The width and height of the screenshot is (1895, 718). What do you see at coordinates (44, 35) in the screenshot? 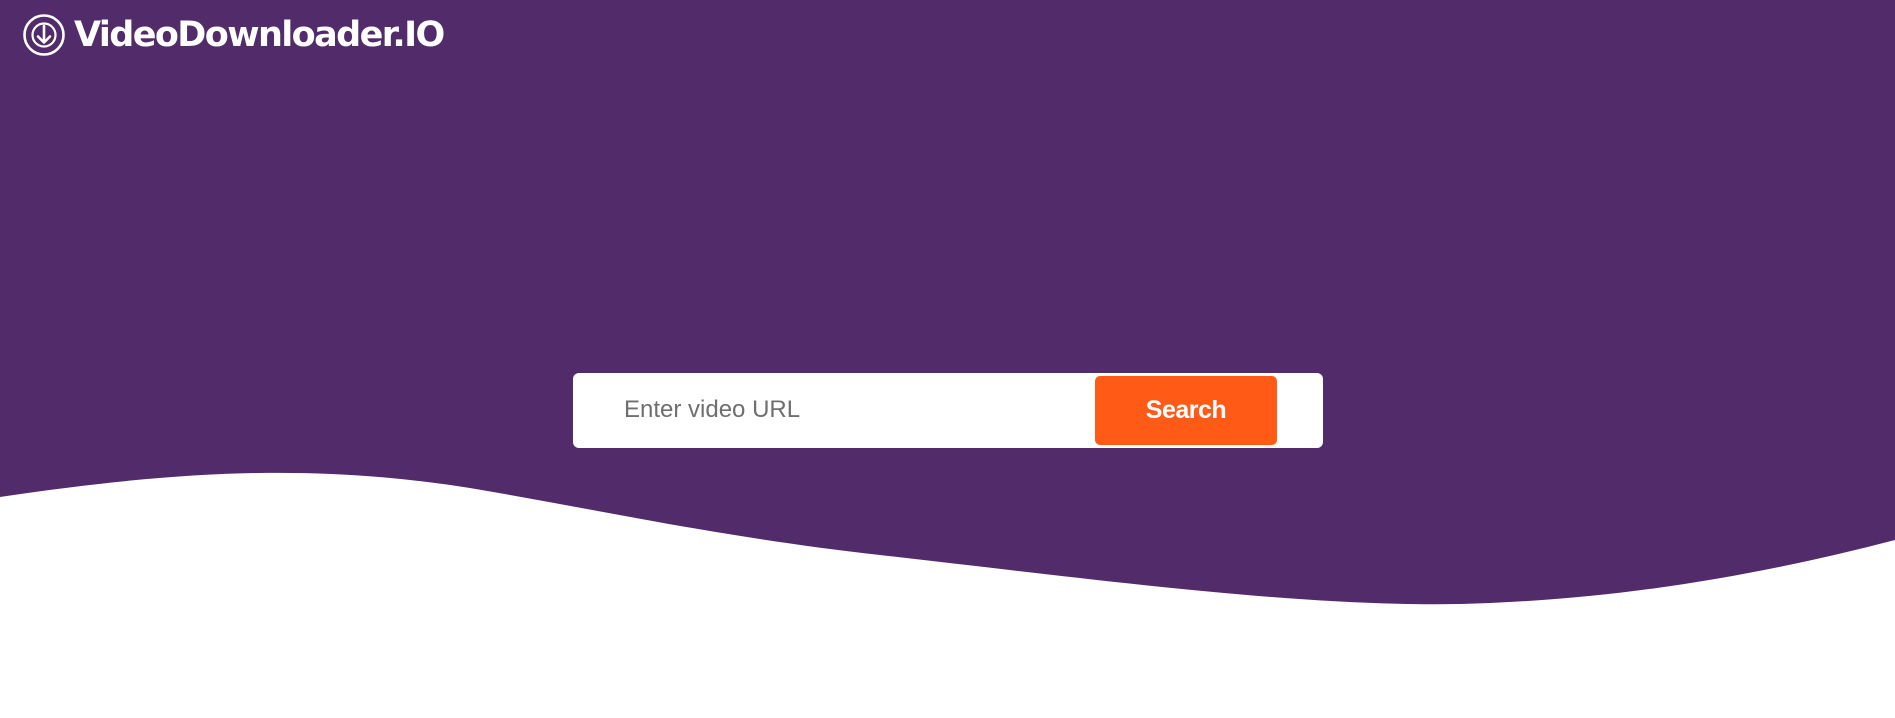
I see `download-circle-icon` at bounding box center [44, 35].